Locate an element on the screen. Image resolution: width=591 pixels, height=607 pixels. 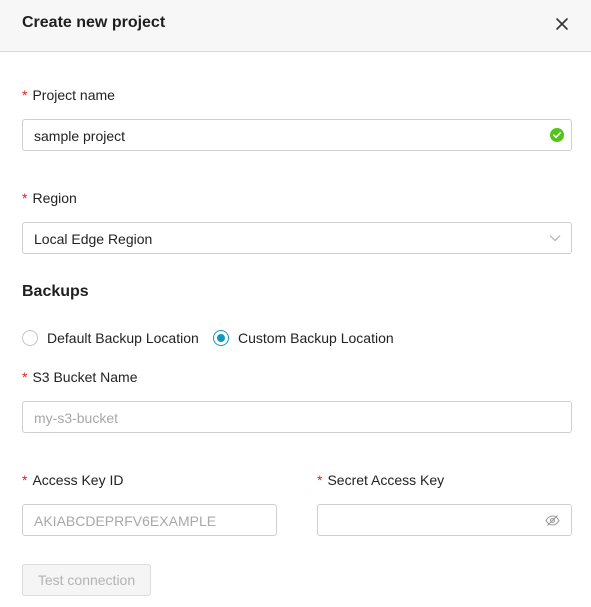
project-name-input: sample project is located at coordinates (297, 135).